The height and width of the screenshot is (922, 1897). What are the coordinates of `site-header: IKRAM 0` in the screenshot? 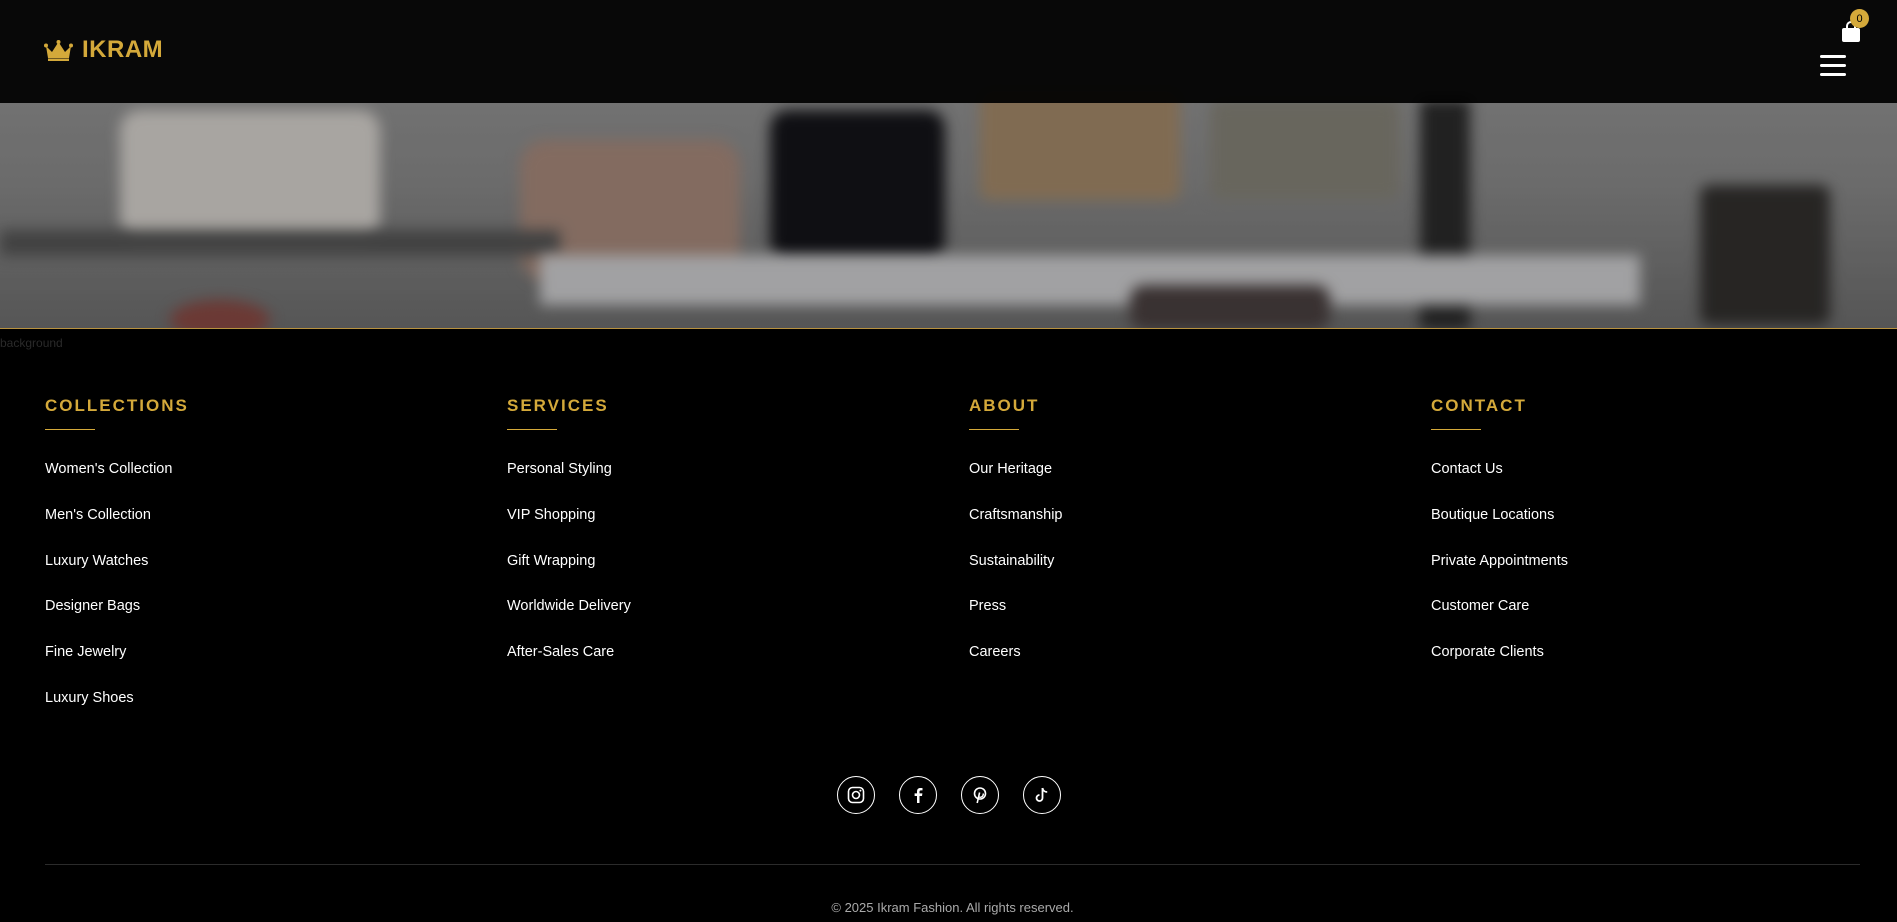 It's located at (948, 51).